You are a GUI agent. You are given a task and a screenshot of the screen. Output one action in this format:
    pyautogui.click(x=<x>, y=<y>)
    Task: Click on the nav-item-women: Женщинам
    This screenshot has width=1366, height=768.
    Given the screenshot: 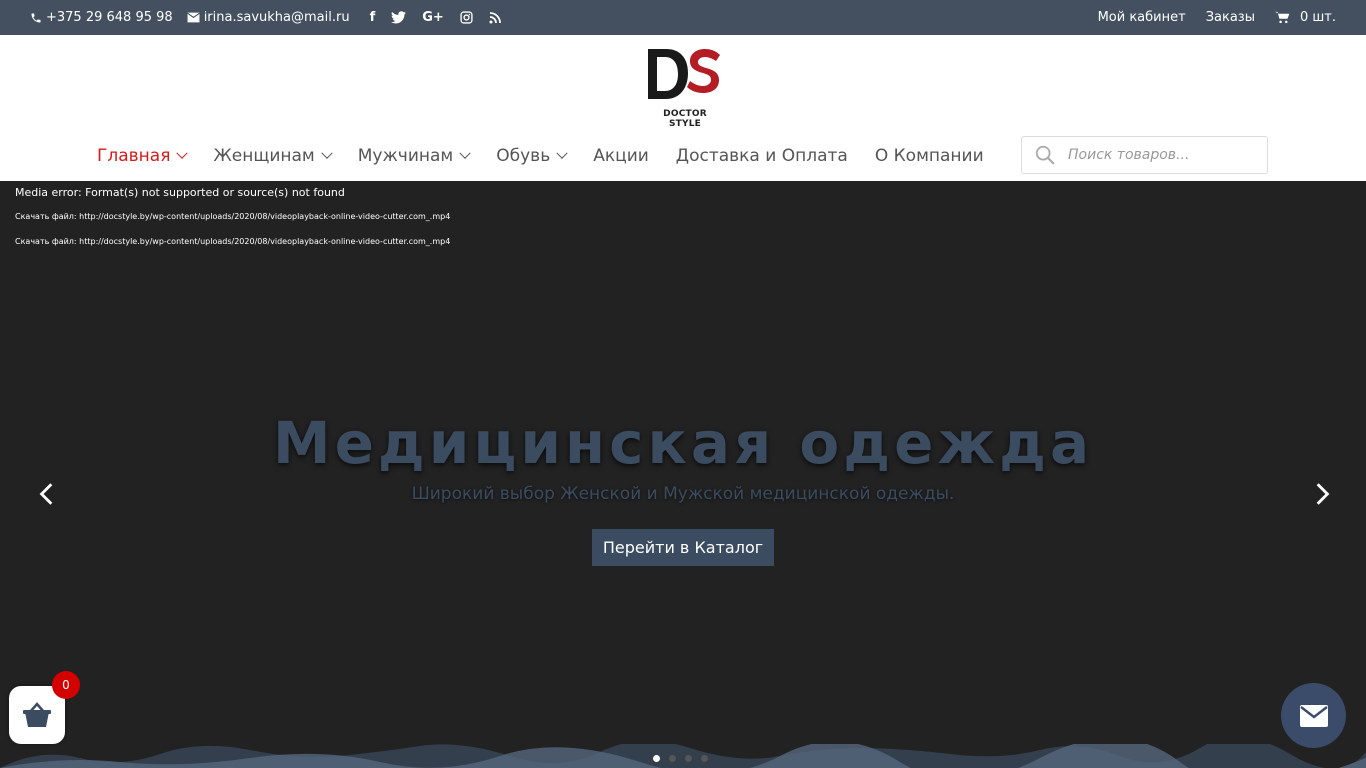 What is the action you would take?
    pyautogui.click(x=273, y=156)
    